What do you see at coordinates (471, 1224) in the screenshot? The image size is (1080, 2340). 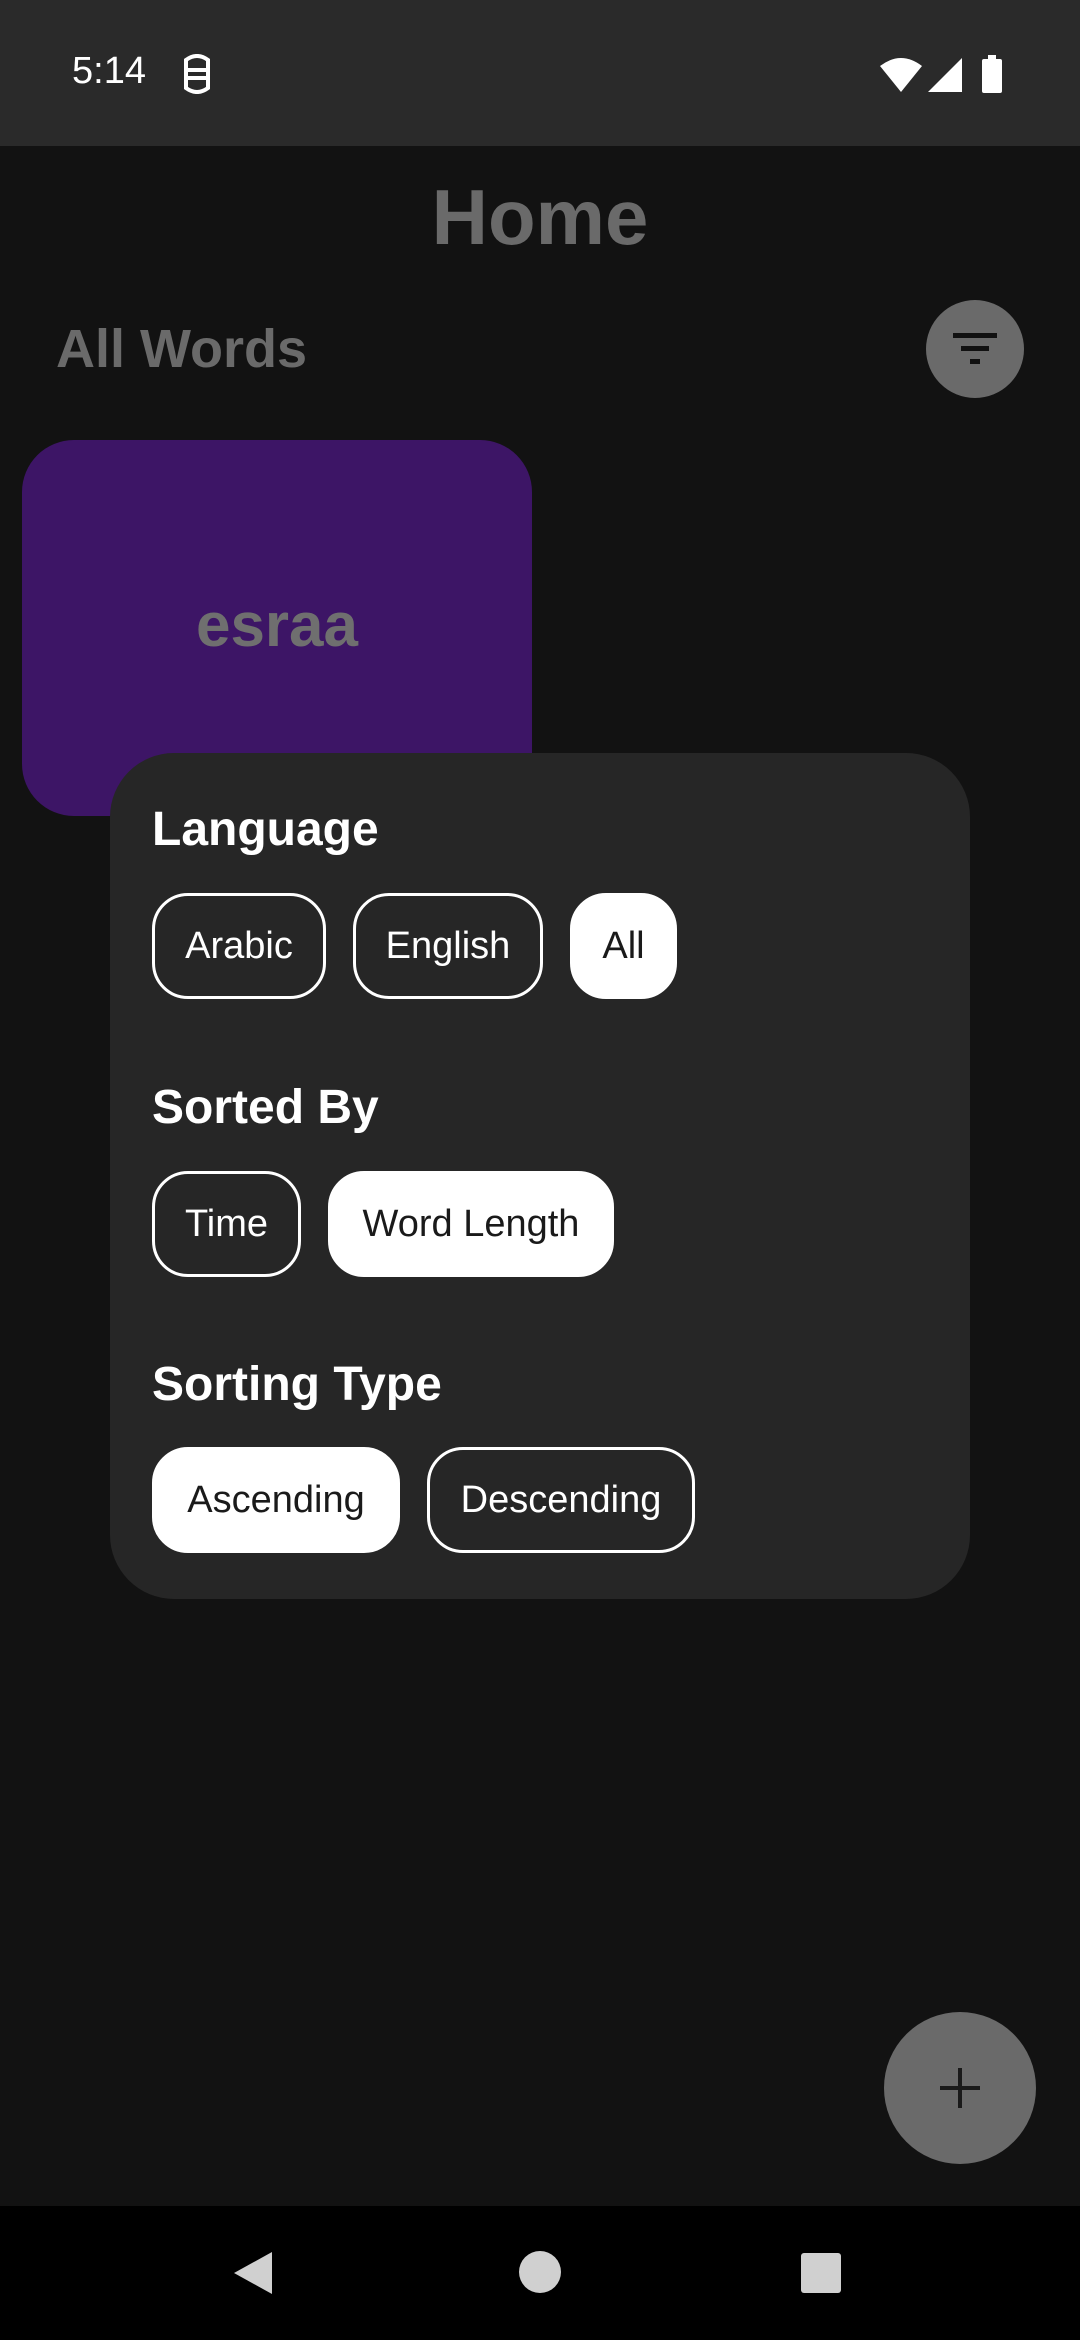 I see `chip-sort-word-length: Word Length` at bounding box center [471, 1224].